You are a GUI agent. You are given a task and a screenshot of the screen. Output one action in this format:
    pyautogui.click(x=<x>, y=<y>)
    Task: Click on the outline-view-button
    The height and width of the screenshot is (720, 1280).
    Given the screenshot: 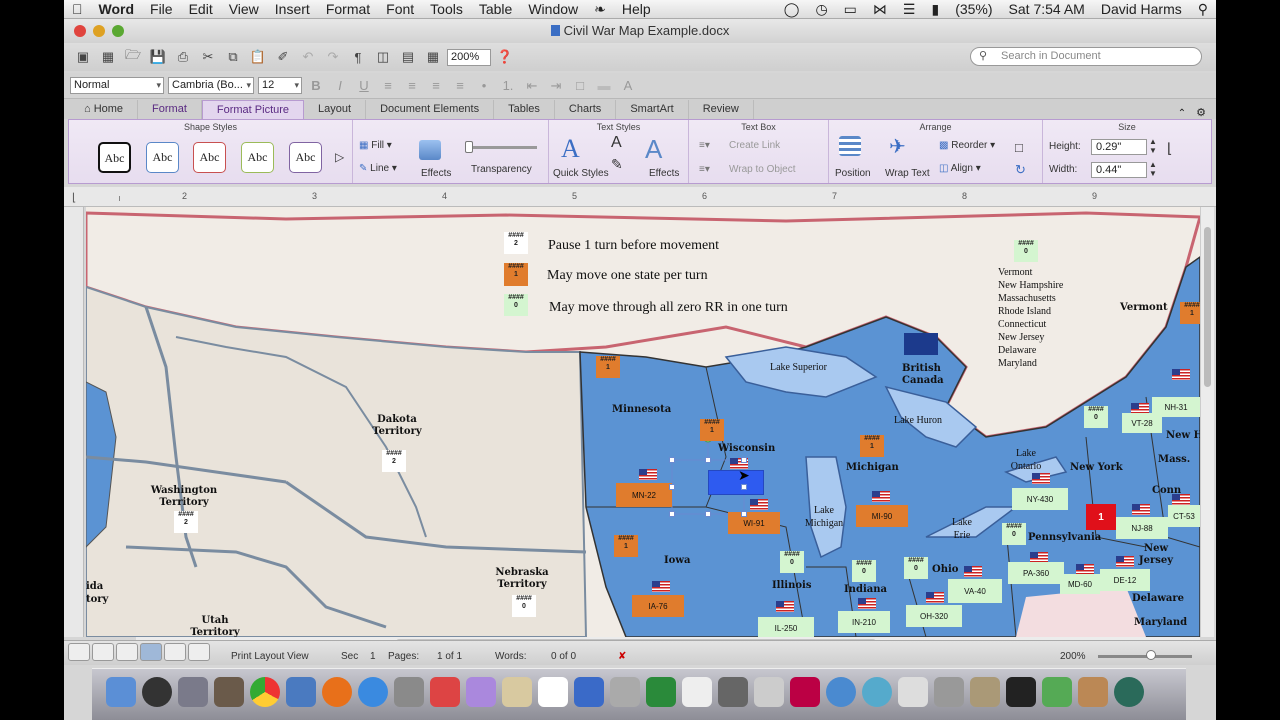 What is the action you would take?
    pyautogui.click(x=103, y=652)
    